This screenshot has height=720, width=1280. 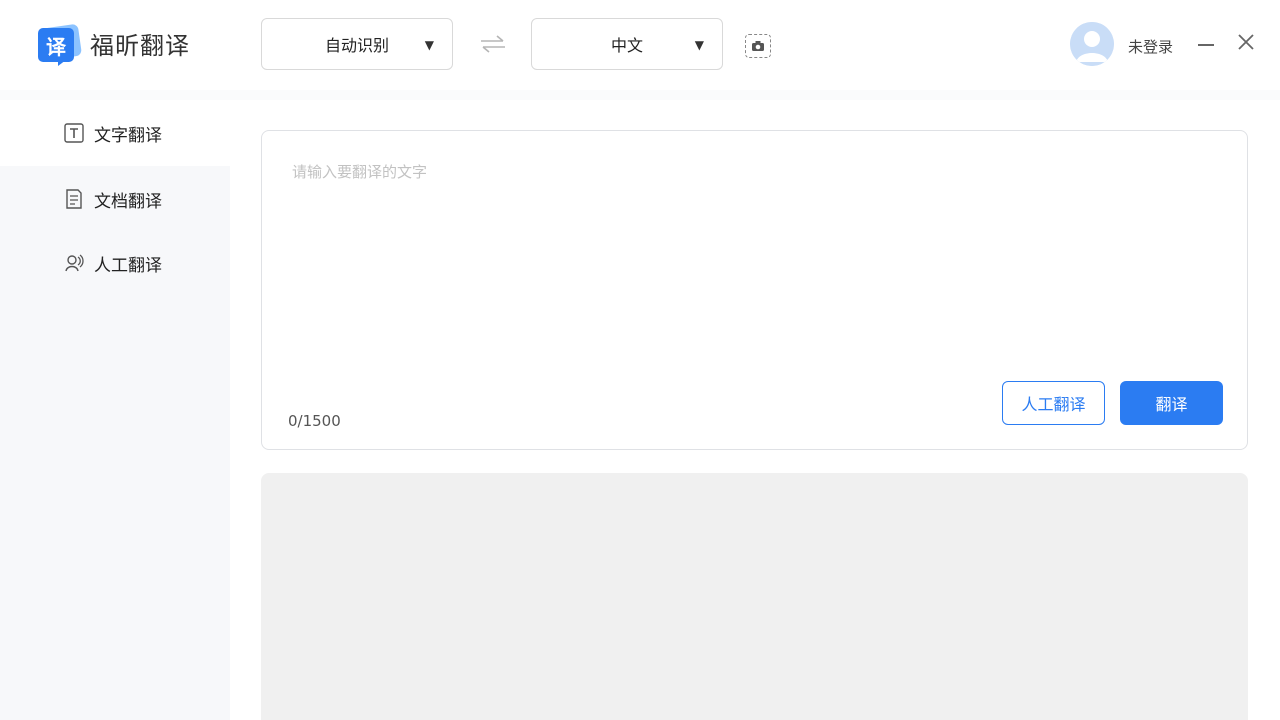 I want to click on human-translate-button: 人工翻译, so click(x=1053, y=403).